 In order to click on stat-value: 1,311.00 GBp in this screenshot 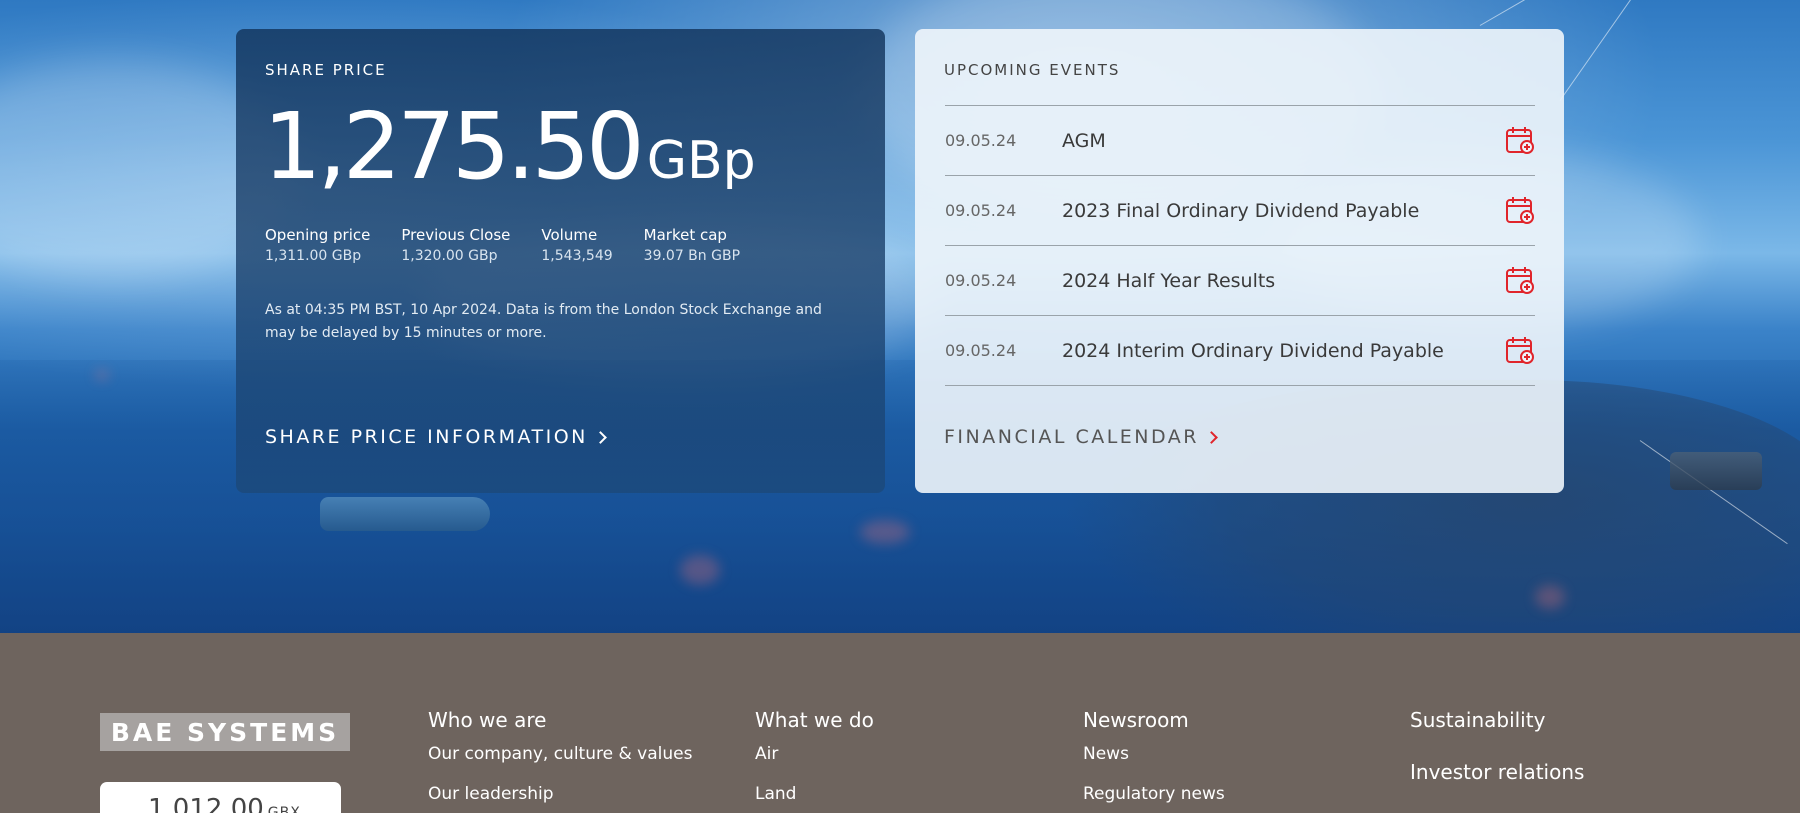, I will do `click(313, 256)`.